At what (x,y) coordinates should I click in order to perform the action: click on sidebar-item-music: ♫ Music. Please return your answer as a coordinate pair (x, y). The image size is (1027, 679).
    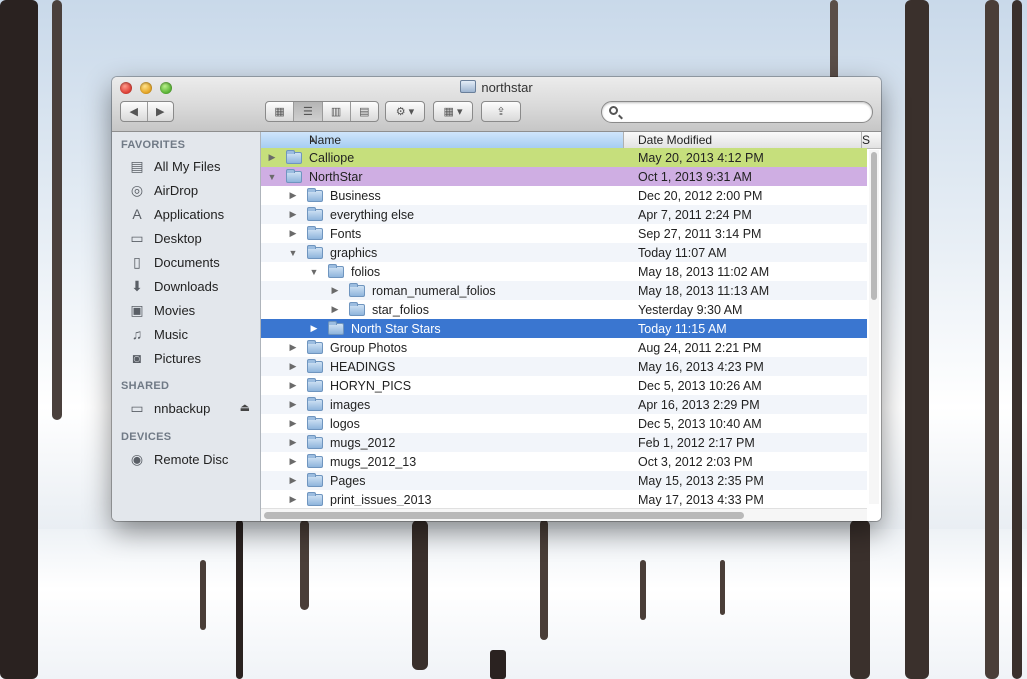
    Looking at the image, I should click on (158, 334).